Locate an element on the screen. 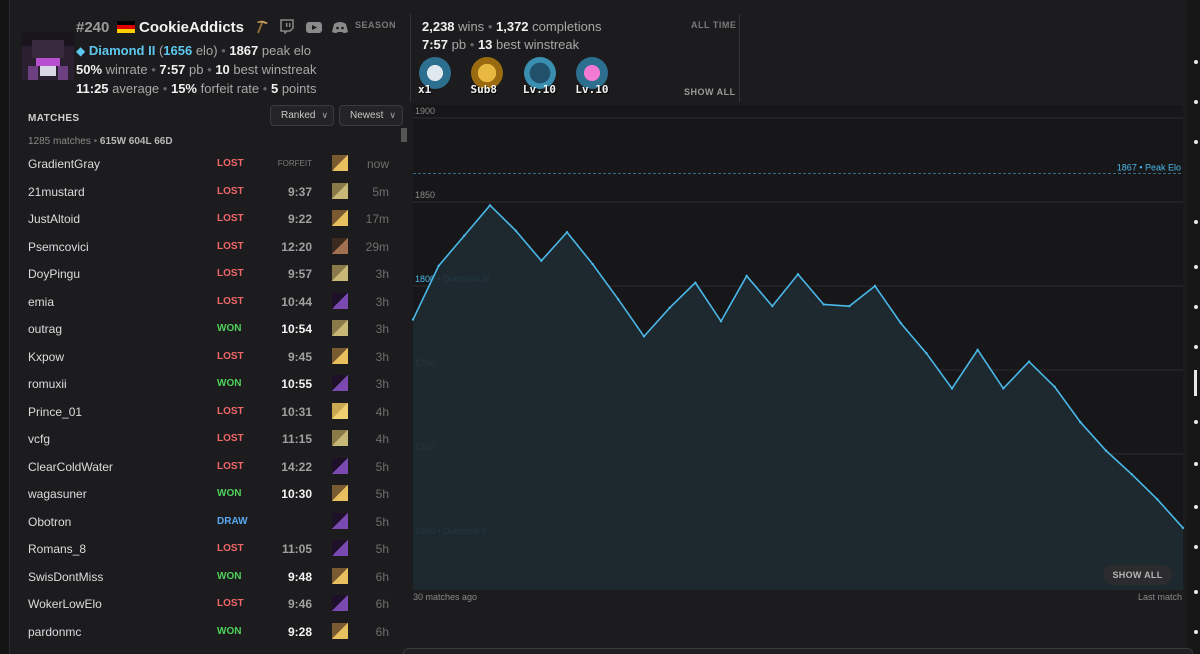 This screenshot has width=1200, height=654. y-tick-label: 1850 is located at coordinates (425, 195).